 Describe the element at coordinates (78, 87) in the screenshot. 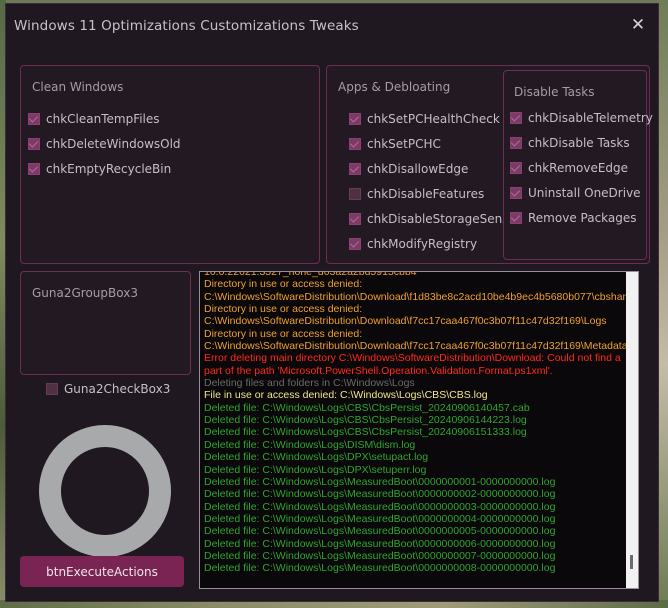

I see `groupbox-clean-windows-title: Clean Windows` at that location.